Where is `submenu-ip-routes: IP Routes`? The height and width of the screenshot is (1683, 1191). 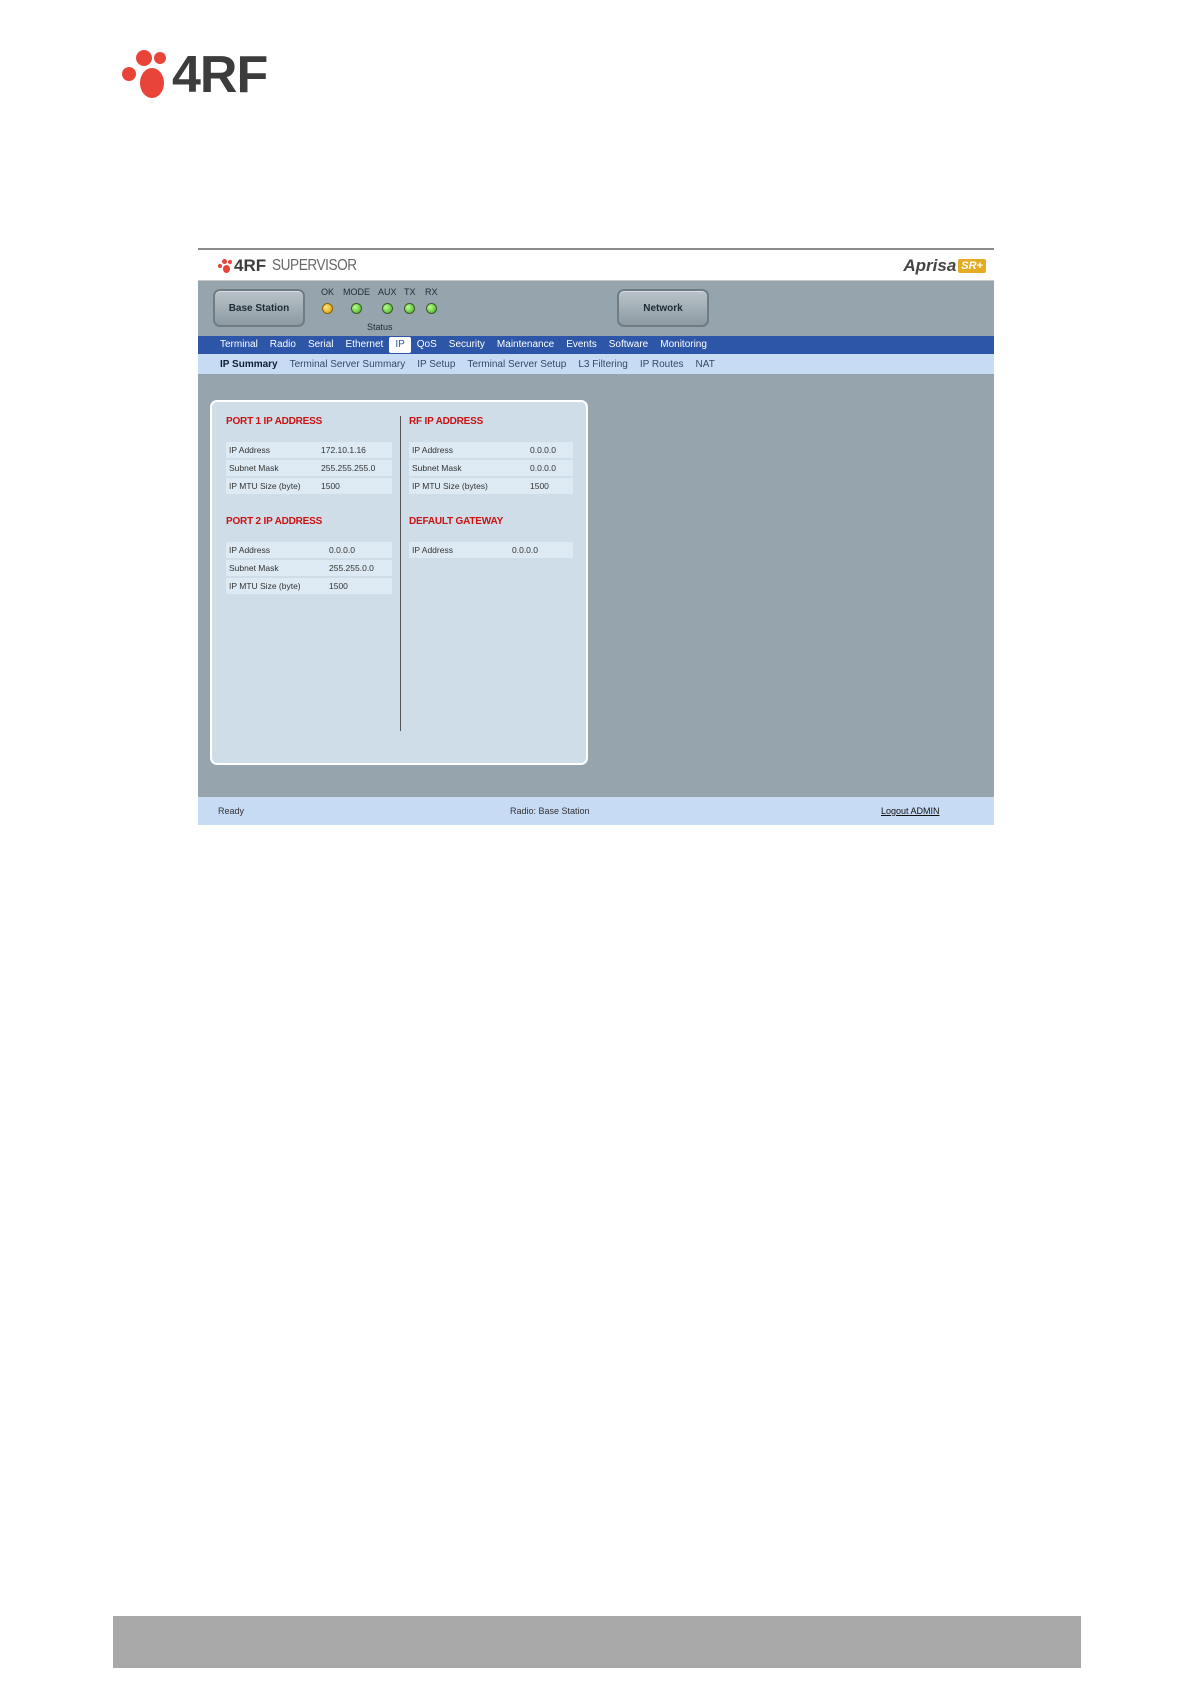 submenu-ip-routes: IP Routes is located at coordinates (662, 364).